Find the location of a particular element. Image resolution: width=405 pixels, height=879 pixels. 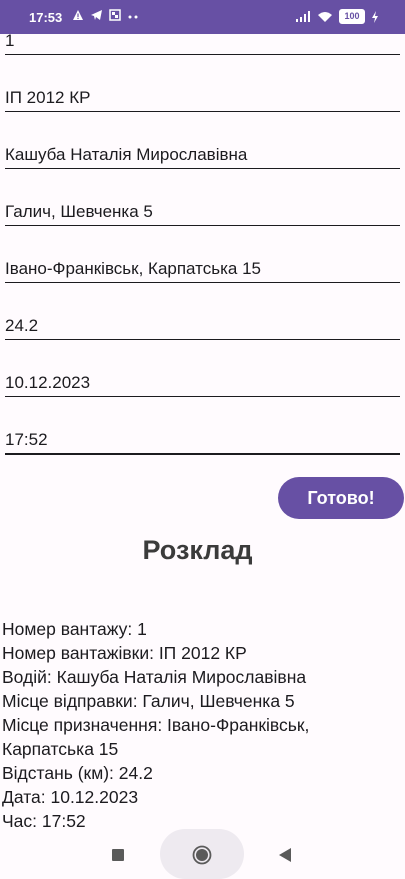

schedule-line-driver: Водій: Кашуба Наталія Мирославівна is located at coordinates (154, 677).